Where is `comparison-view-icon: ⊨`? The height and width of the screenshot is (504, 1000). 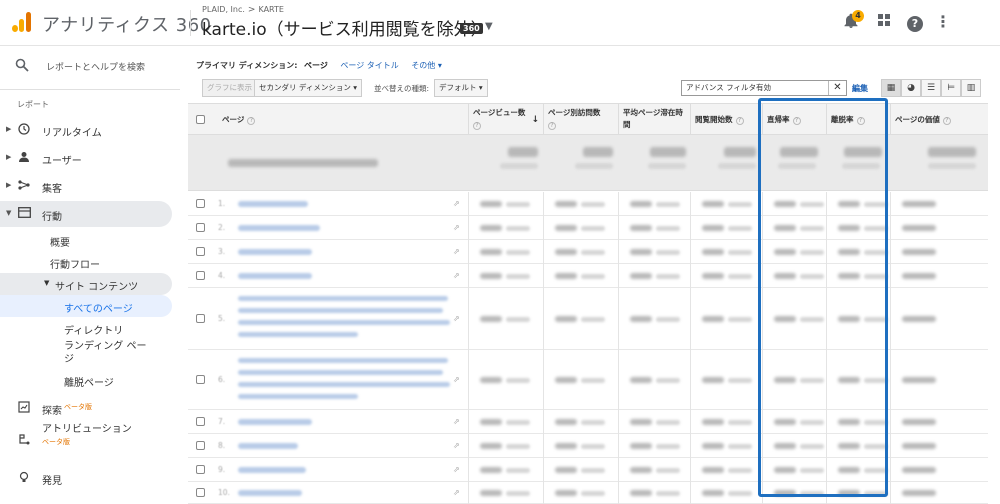
comparison-view-icon: ⊨ is located at coordinates (951, 88).